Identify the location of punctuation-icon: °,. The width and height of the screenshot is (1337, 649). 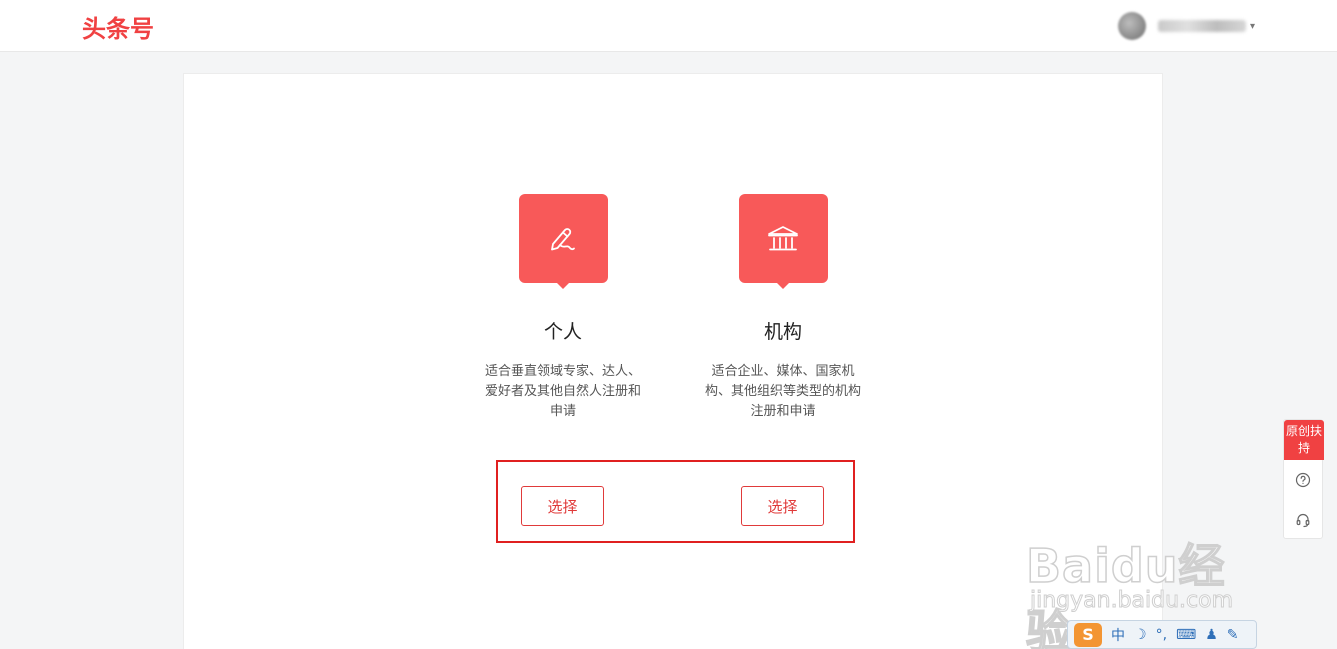
(1161, 635).